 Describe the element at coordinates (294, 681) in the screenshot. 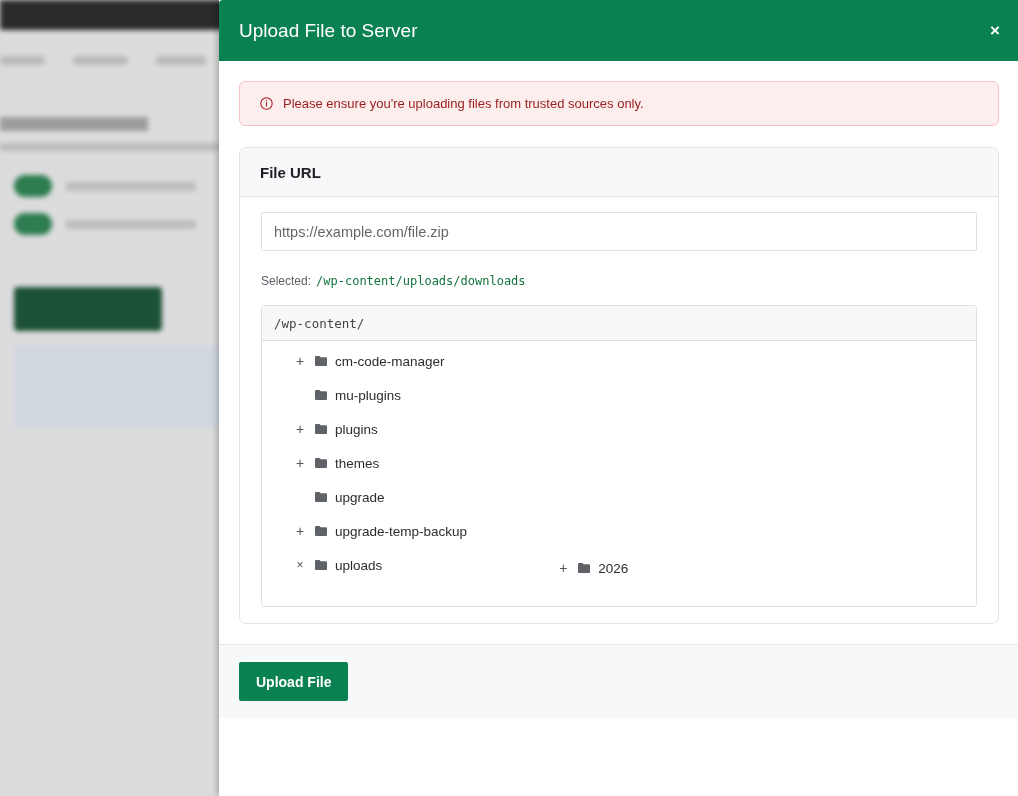

I see `upload-file-button: Upload File` at that location.